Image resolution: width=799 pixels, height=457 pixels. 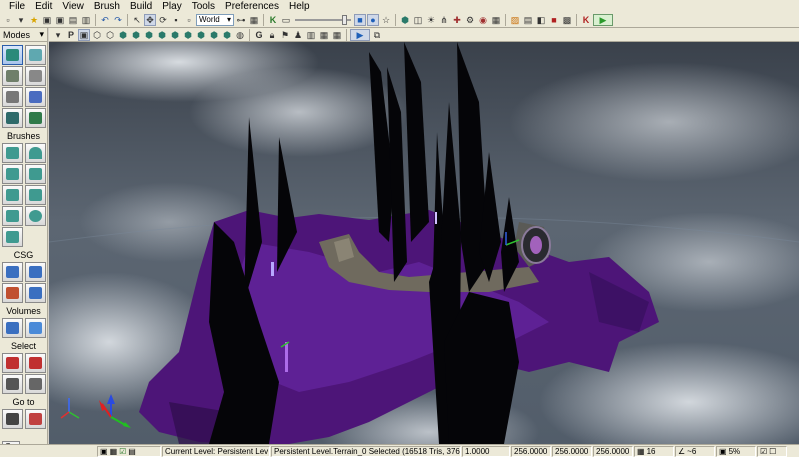 What do you see at coordinates (162, 35) in the screenshot?
I see `light-complexity-icon: ⬢` at bounding box center [162, 35].